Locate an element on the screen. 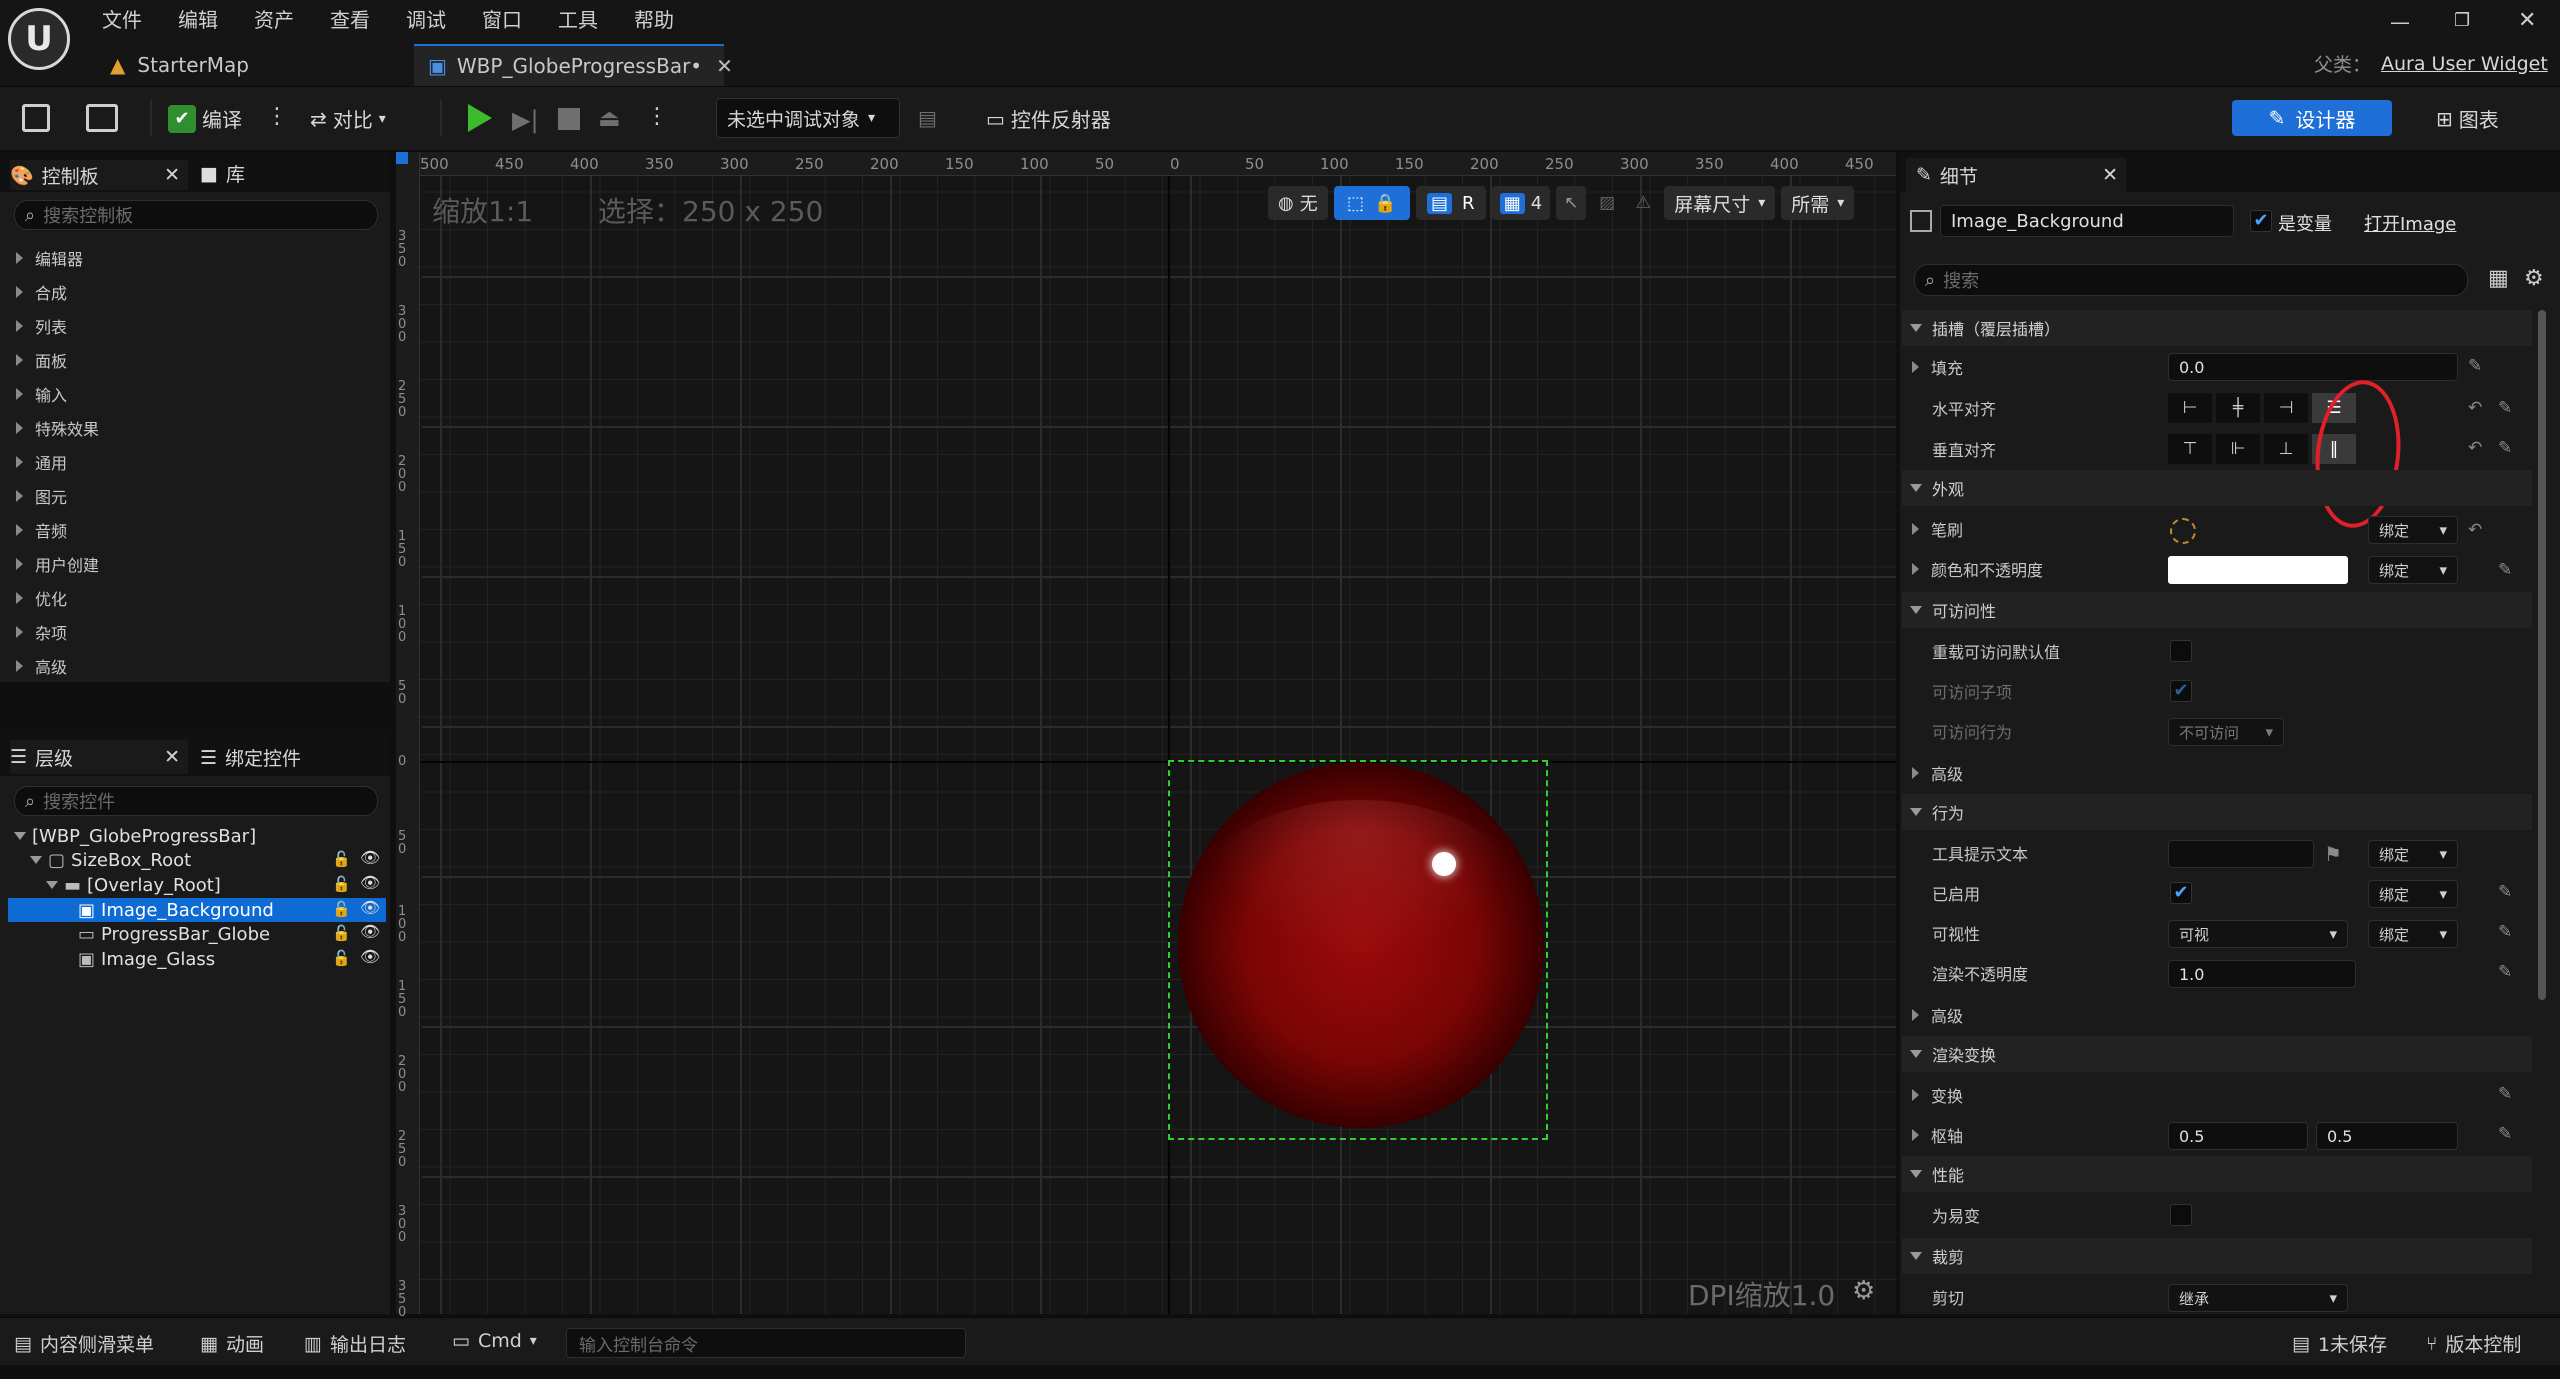 The width and height of the screenshot is (2560, 1379). pivot-y-input: 0.5 is located at coordinates (2387, 1136).